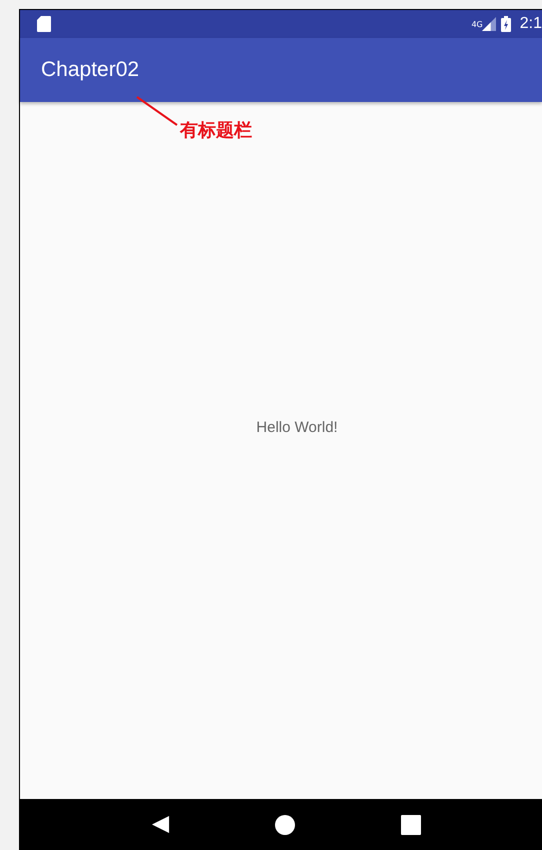 Image resolution: width=542 pixels, height=850 pixels. I want to click on network-type: 4G, so click(477, 24).